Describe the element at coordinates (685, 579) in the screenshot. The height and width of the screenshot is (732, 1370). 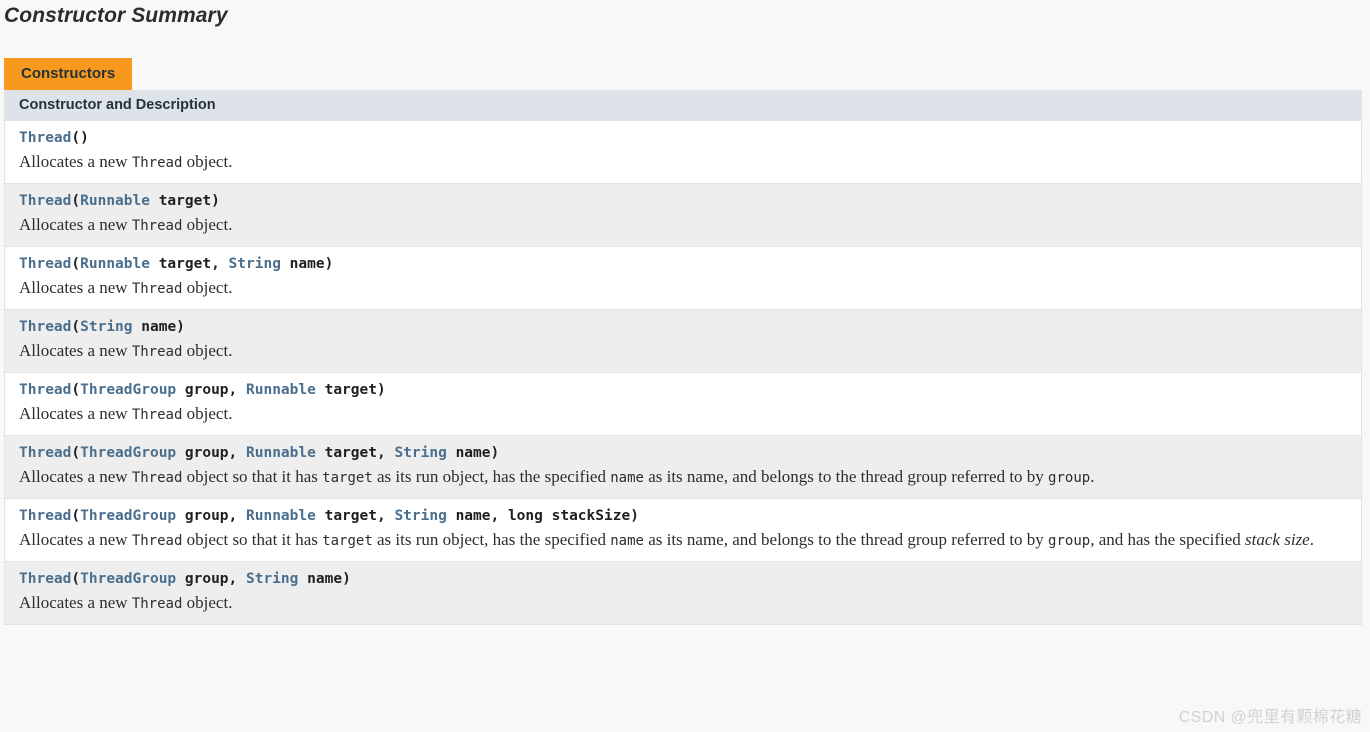
I see `constructor-signature: Thread(ThreadGroup group, String name)` at that location.